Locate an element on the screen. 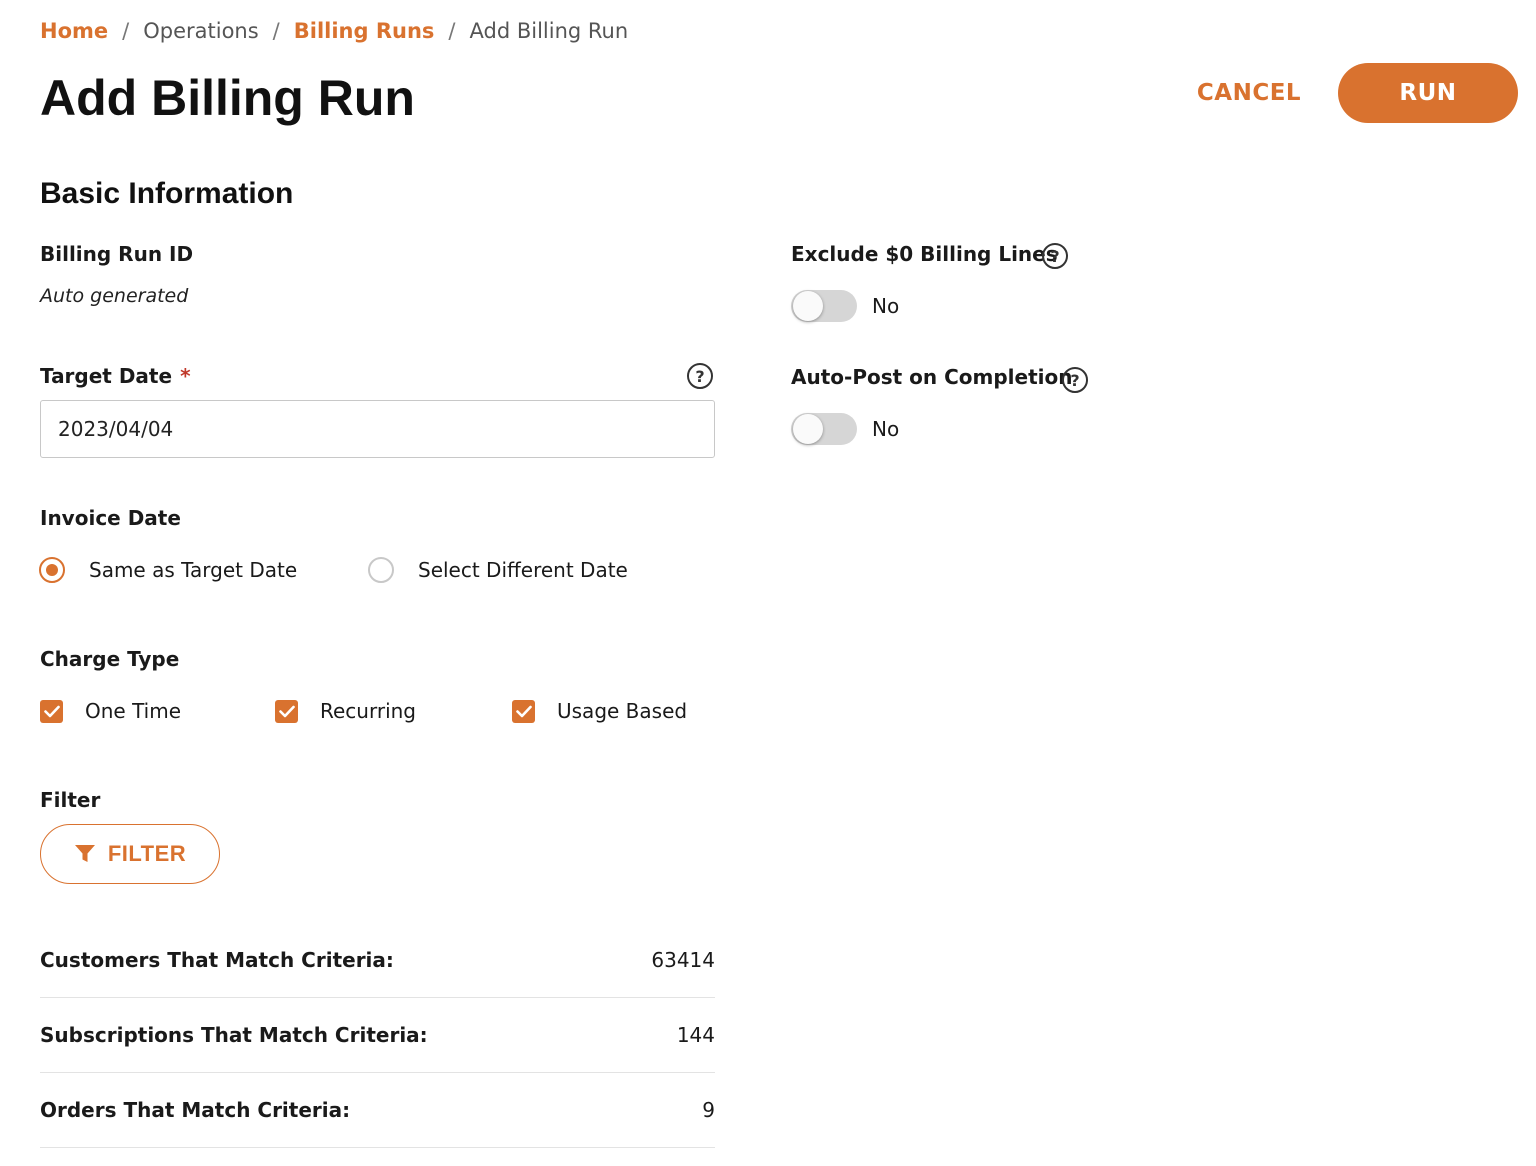 The image size is (1536, 1166). stat-value: 63414 is located at coordinates (683, 960).